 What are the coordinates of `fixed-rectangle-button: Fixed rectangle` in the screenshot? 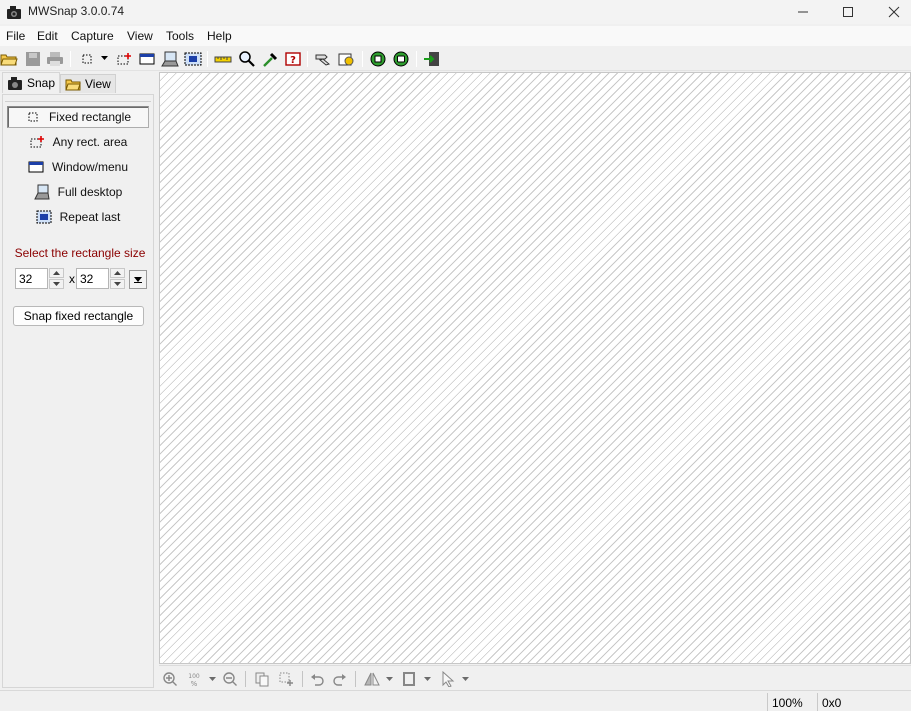 It's located at (78, 117).